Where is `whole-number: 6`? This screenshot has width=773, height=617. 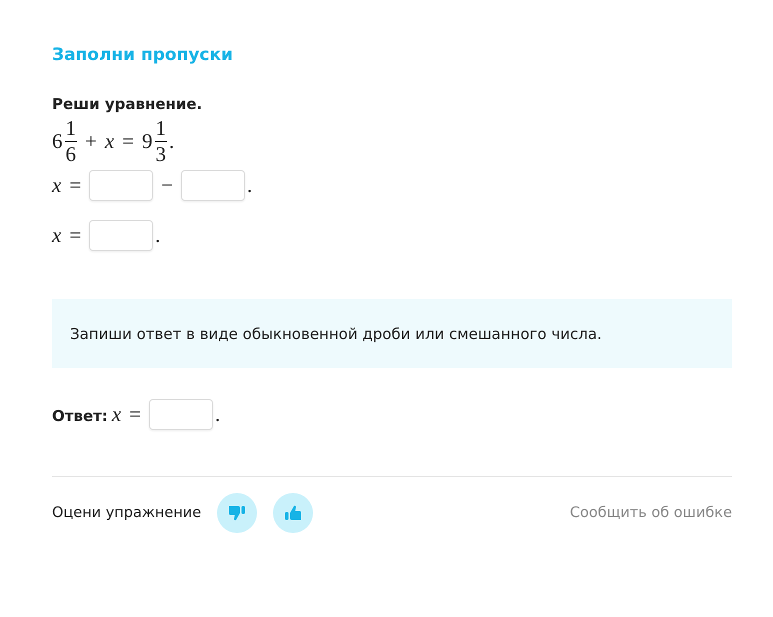 whole-number: 6 is located at coordinates (57, 141).